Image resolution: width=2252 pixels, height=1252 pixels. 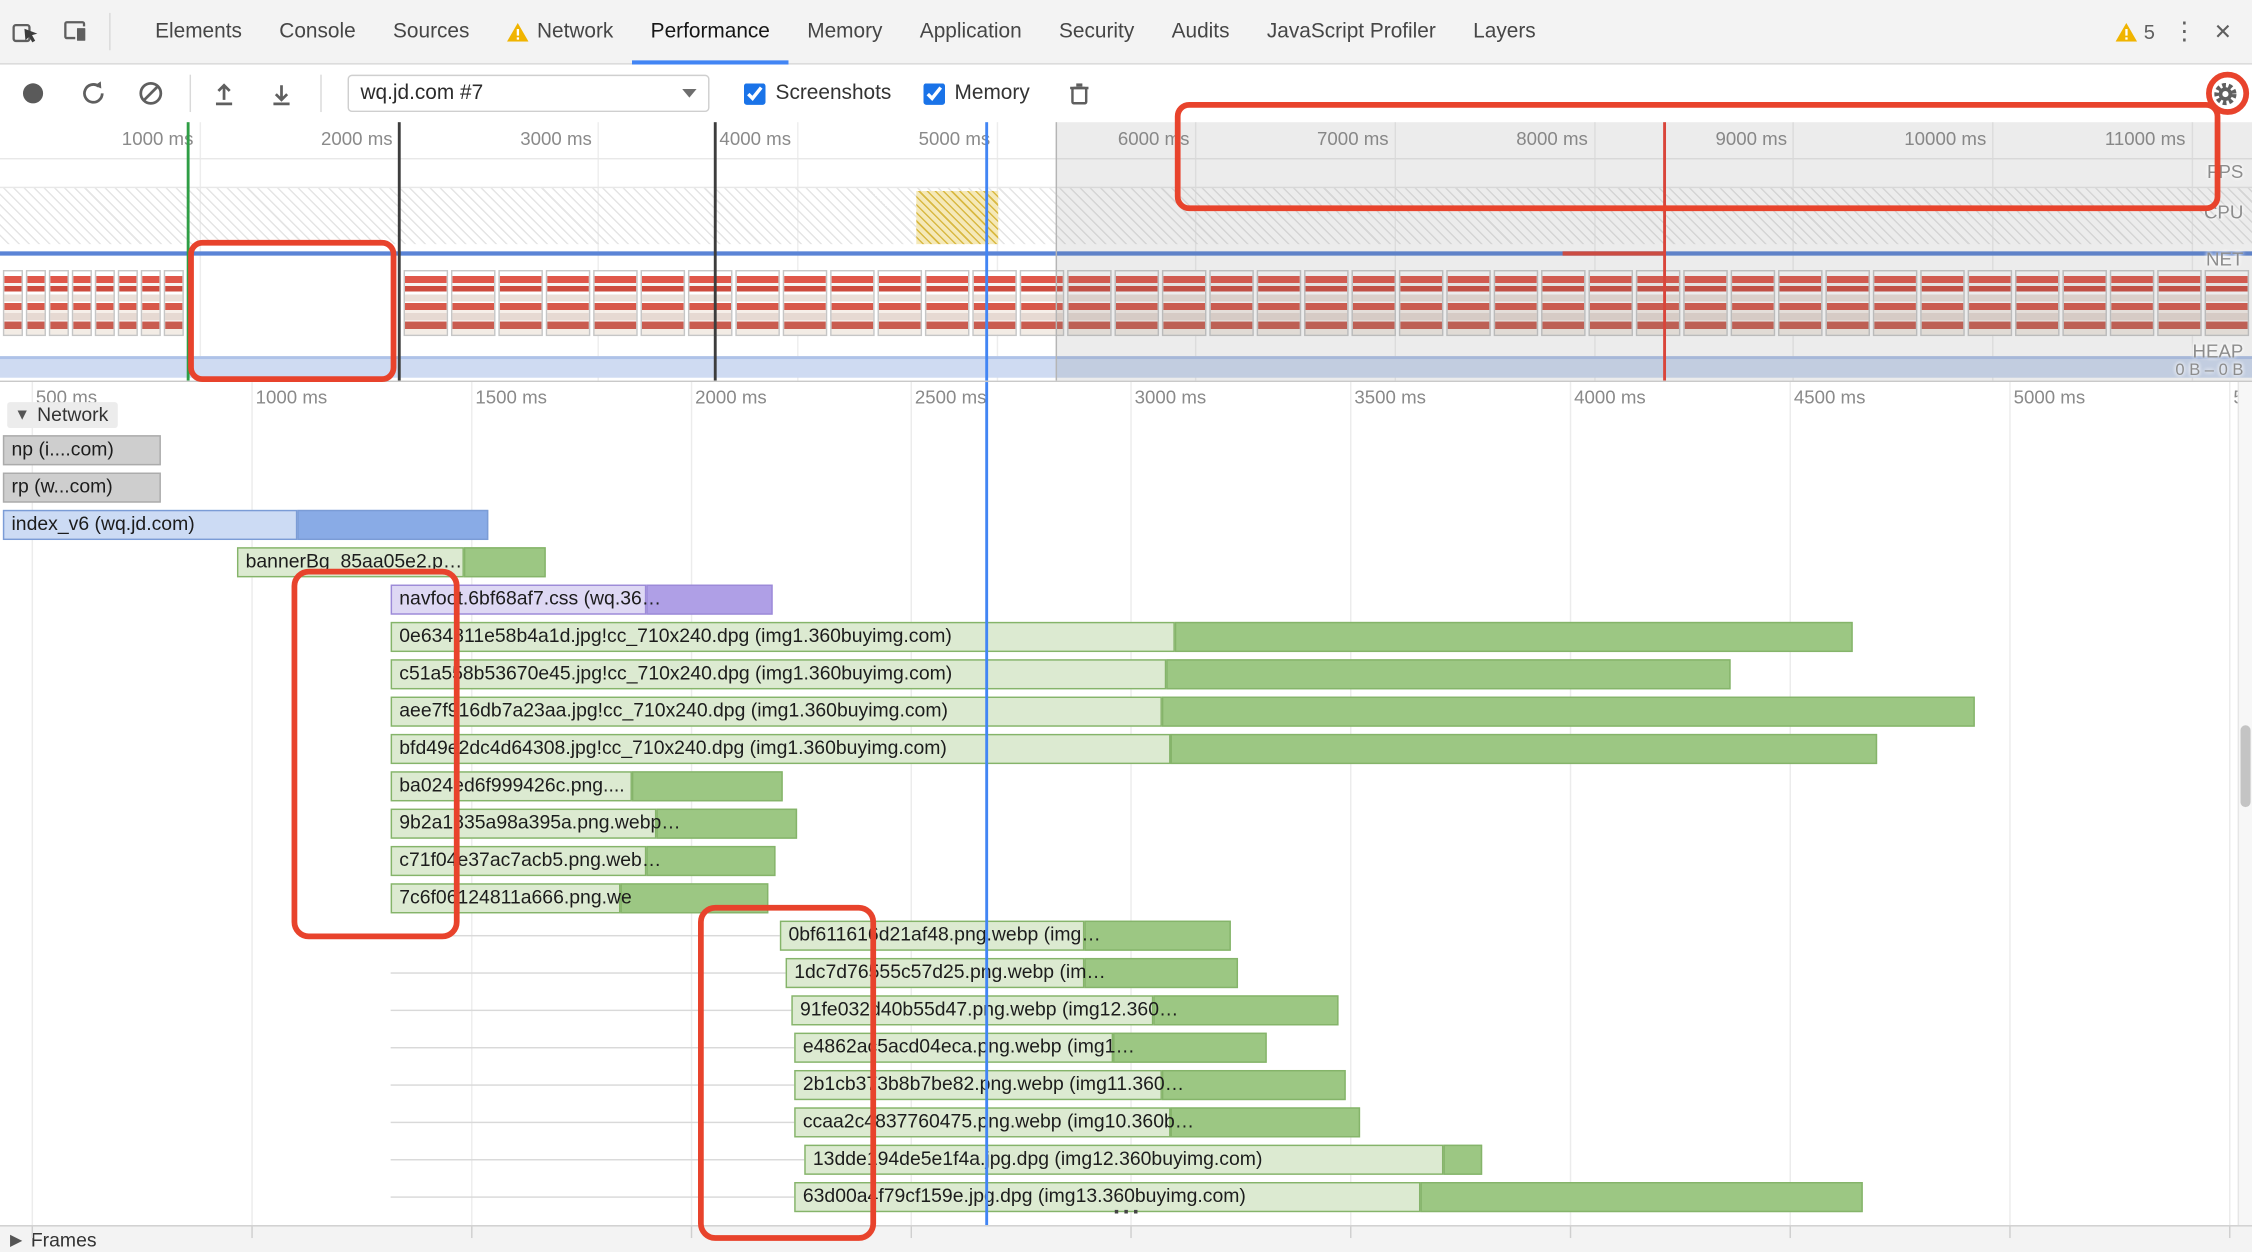 I want to click on tab-elements: Elements, so click(x=198, y=32).